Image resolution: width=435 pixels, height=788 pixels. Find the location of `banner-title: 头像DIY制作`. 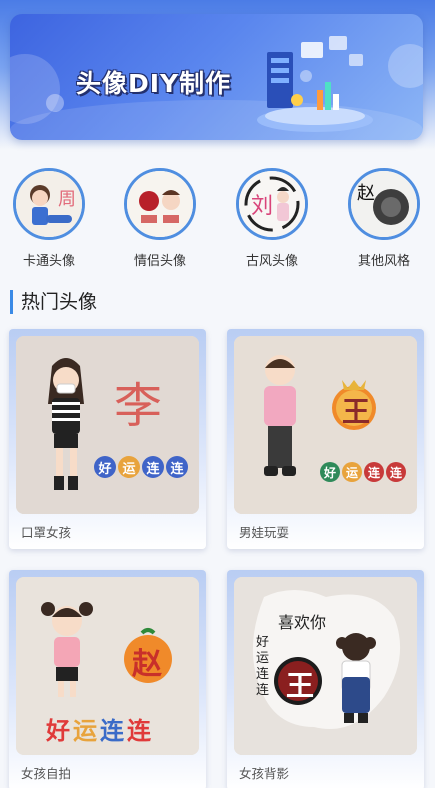

banner-title: 头像DIY制作 is located at coordinates (154, 83).